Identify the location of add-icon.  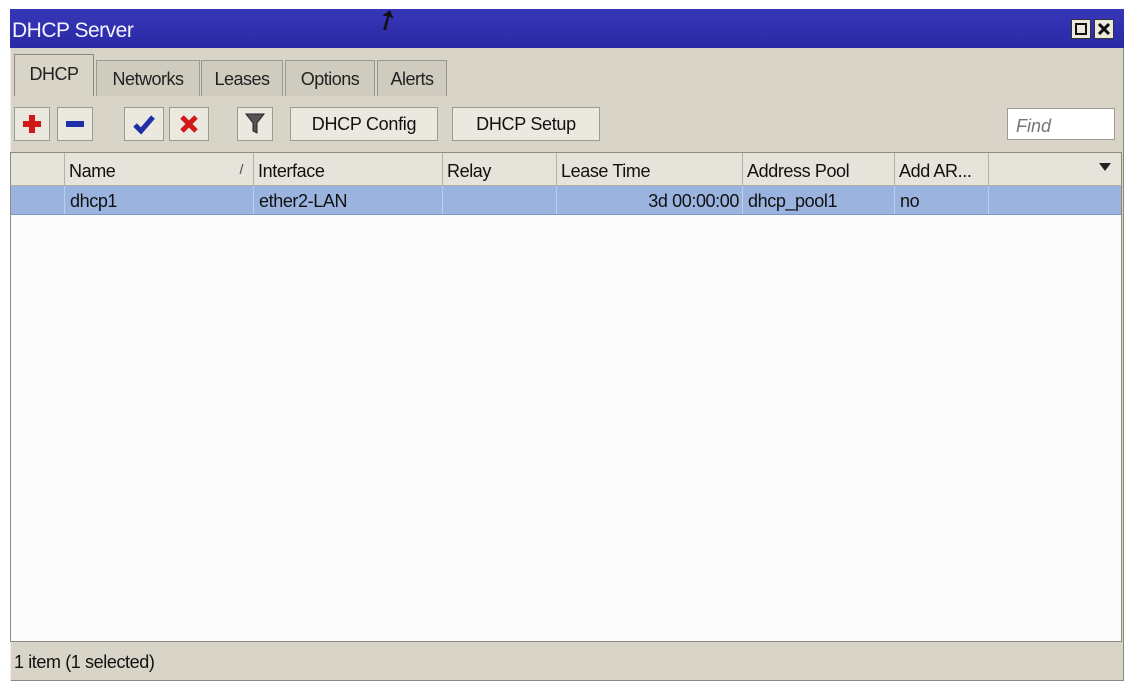
(32, 124).